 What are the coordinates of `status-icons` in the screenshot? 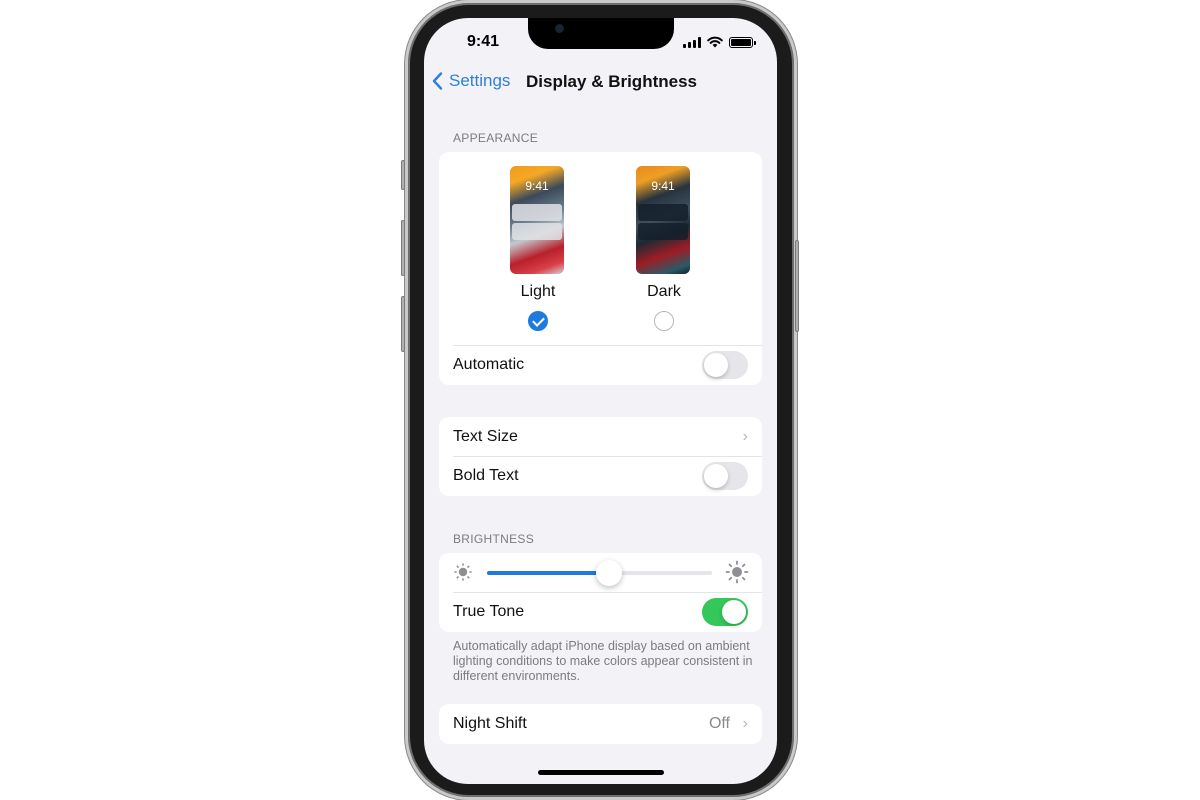 It's located at (719, 42).